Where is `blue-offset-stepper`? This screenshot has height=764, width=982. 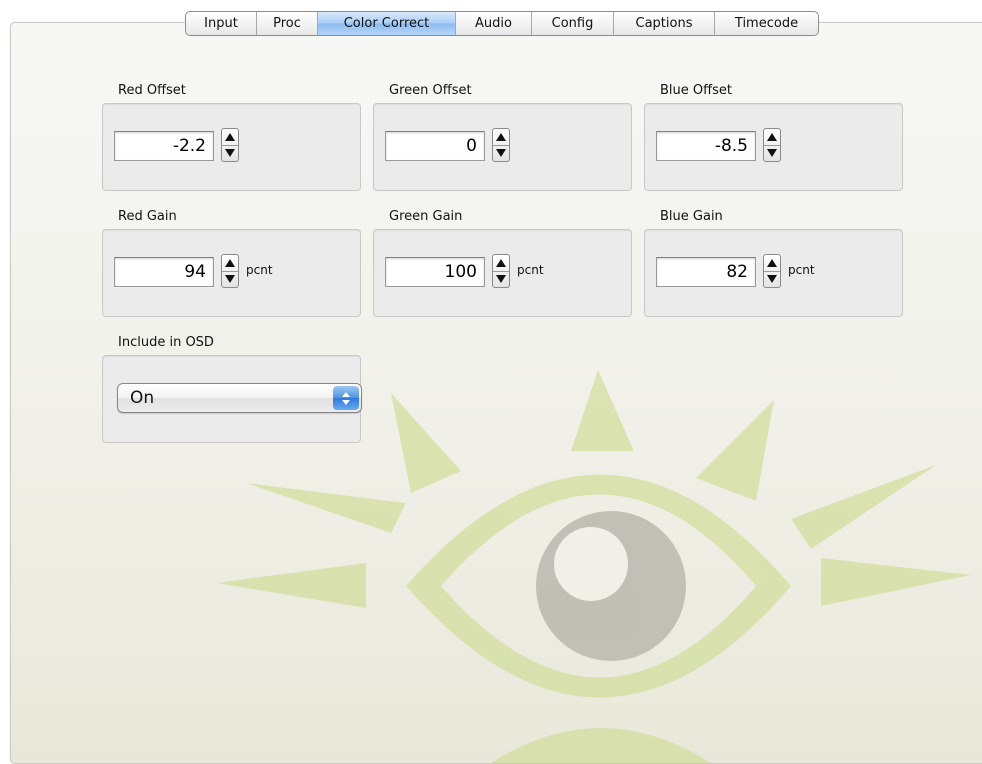
blue-offset-stepper is located at coordinates (772, 145).